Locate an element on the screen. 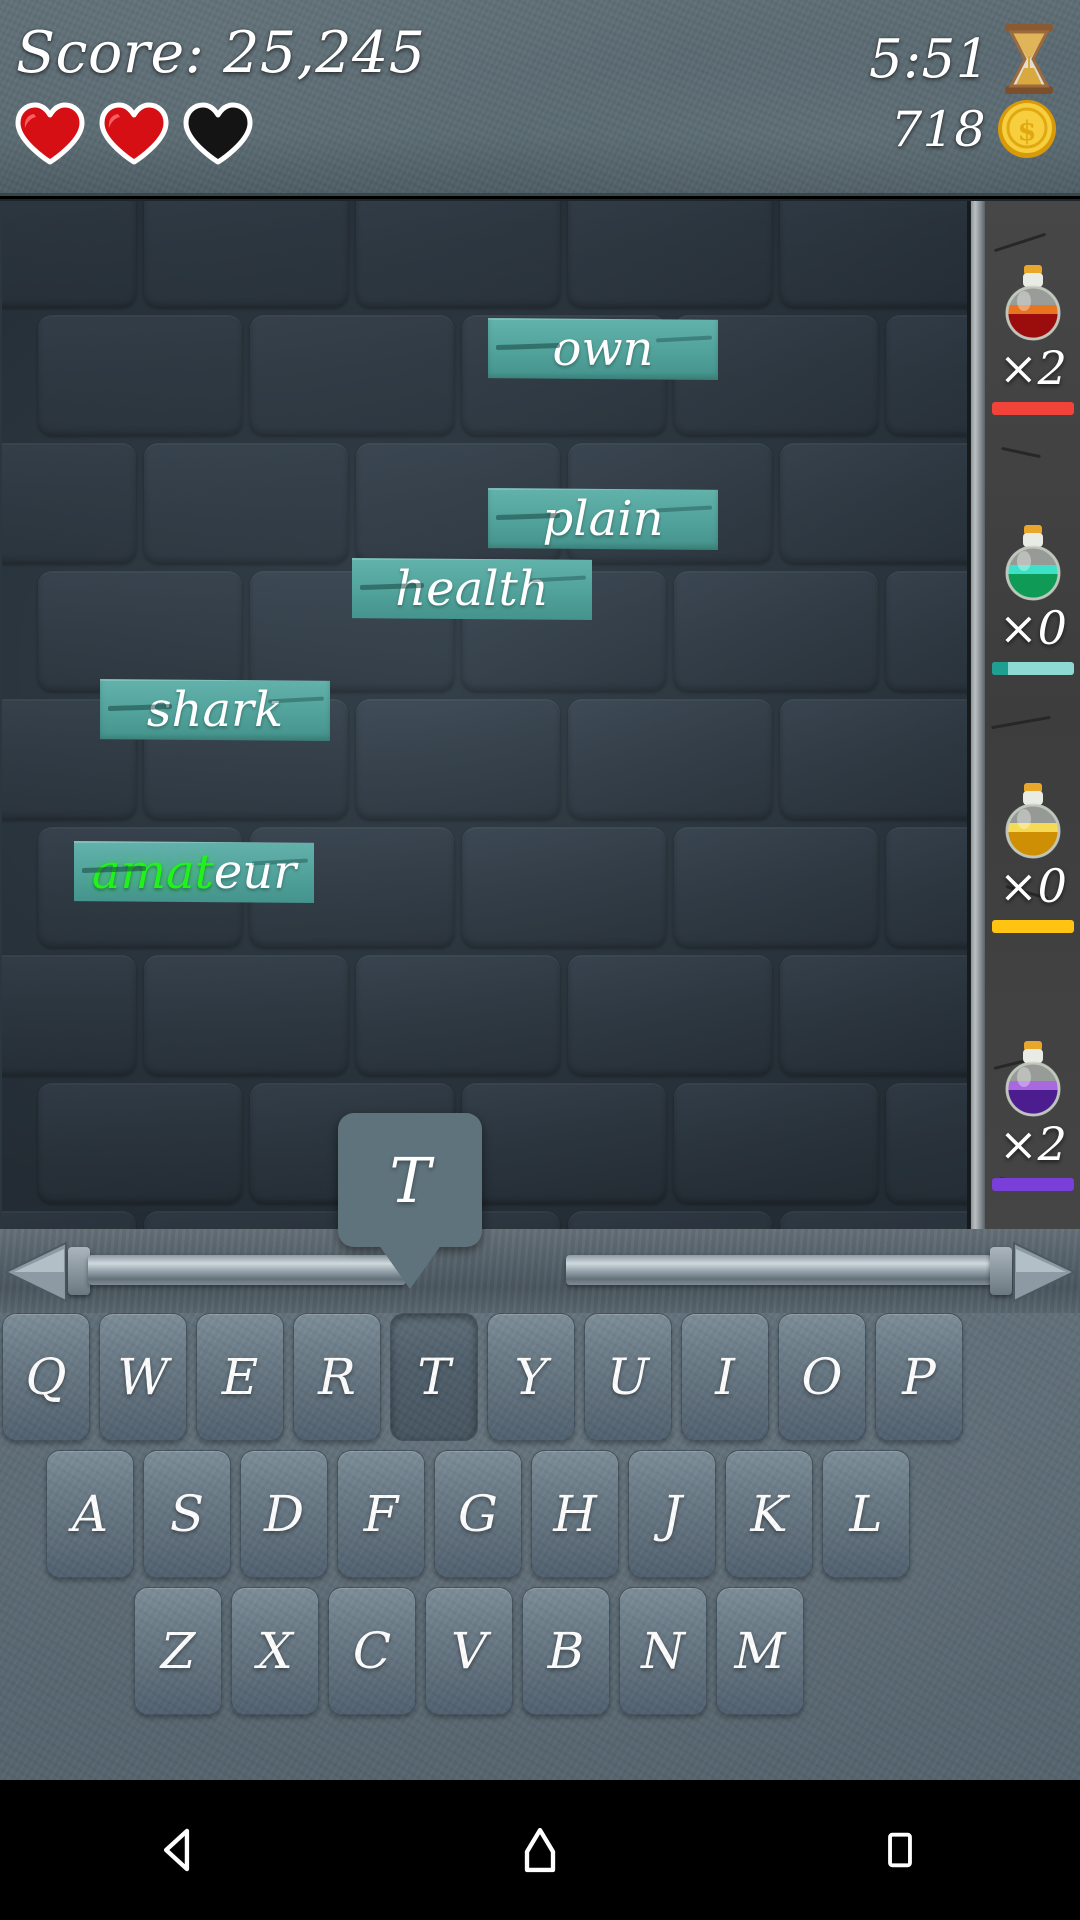 Image resolution: width=1080 pixels, height=1920 pixels. key-a: A is located at coordinates (90, 1514).